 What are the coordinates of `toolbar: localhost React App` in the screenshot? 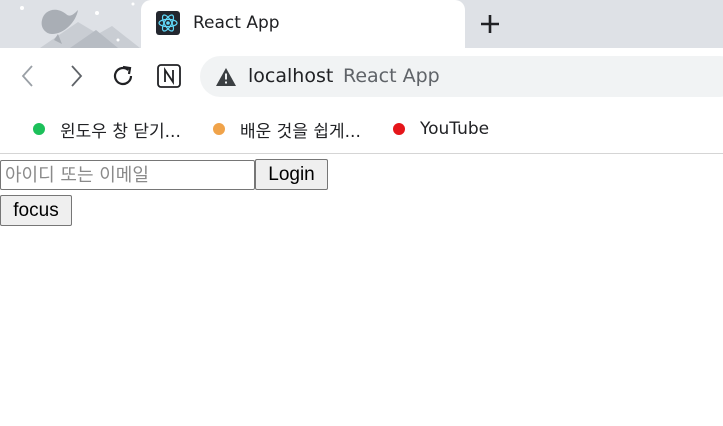 It's located at (361, 76).